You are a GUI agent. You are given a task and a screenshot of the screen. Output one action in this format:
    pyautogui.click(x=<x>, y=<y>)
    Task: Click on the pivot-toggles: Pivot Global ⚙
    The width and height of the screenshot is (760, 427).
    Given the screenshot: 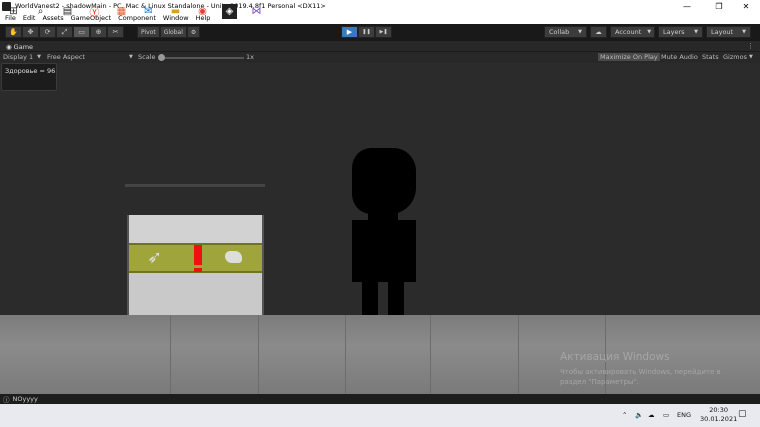 What is the action you would take?
    pyautogui.click(x=169, y=32)
    